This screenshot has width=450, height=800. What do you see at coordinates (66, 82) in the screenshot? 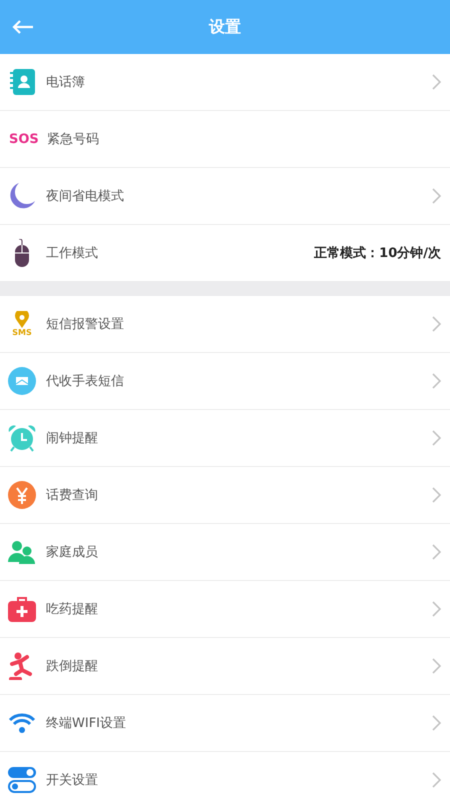
I see `row-label: 电话簿` at bounding box center [66, 82].